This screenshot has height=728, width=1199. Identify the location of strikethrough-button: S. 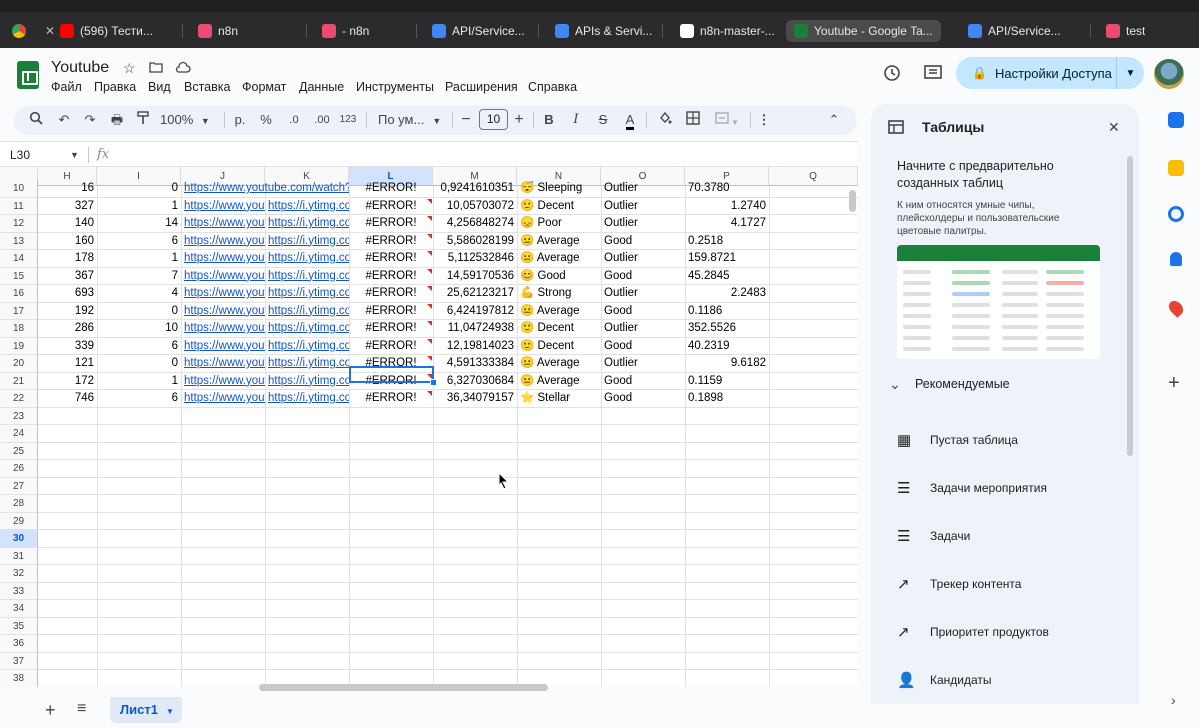
(603, 120).